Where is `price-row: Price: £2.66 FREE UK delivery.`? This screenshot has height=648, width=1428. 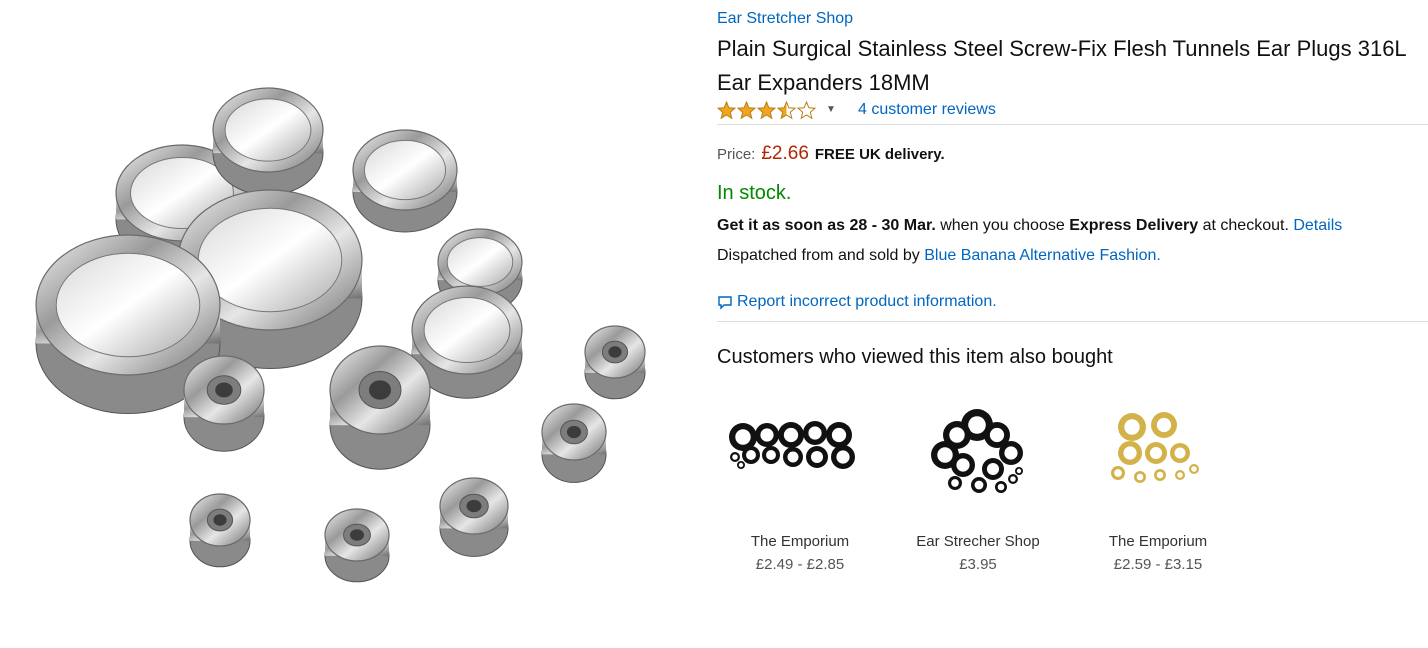 price-row: Price: £2.66 FREE UK delivery. is located at coordinates (831, 154).